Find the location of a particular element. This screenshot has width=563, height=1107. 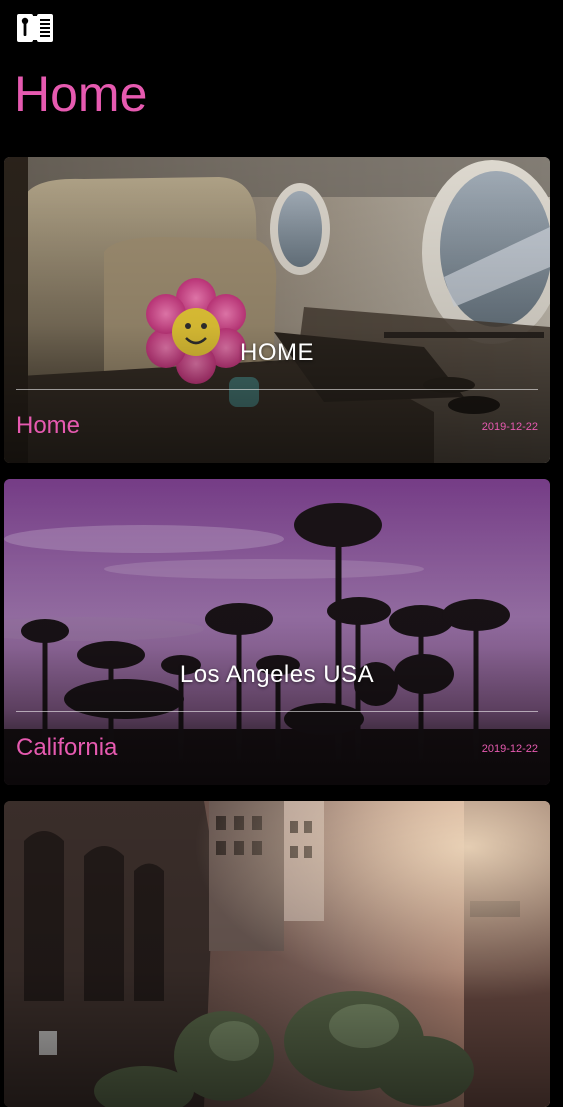

card-category-link: Home is located at coordinates (48, 426).